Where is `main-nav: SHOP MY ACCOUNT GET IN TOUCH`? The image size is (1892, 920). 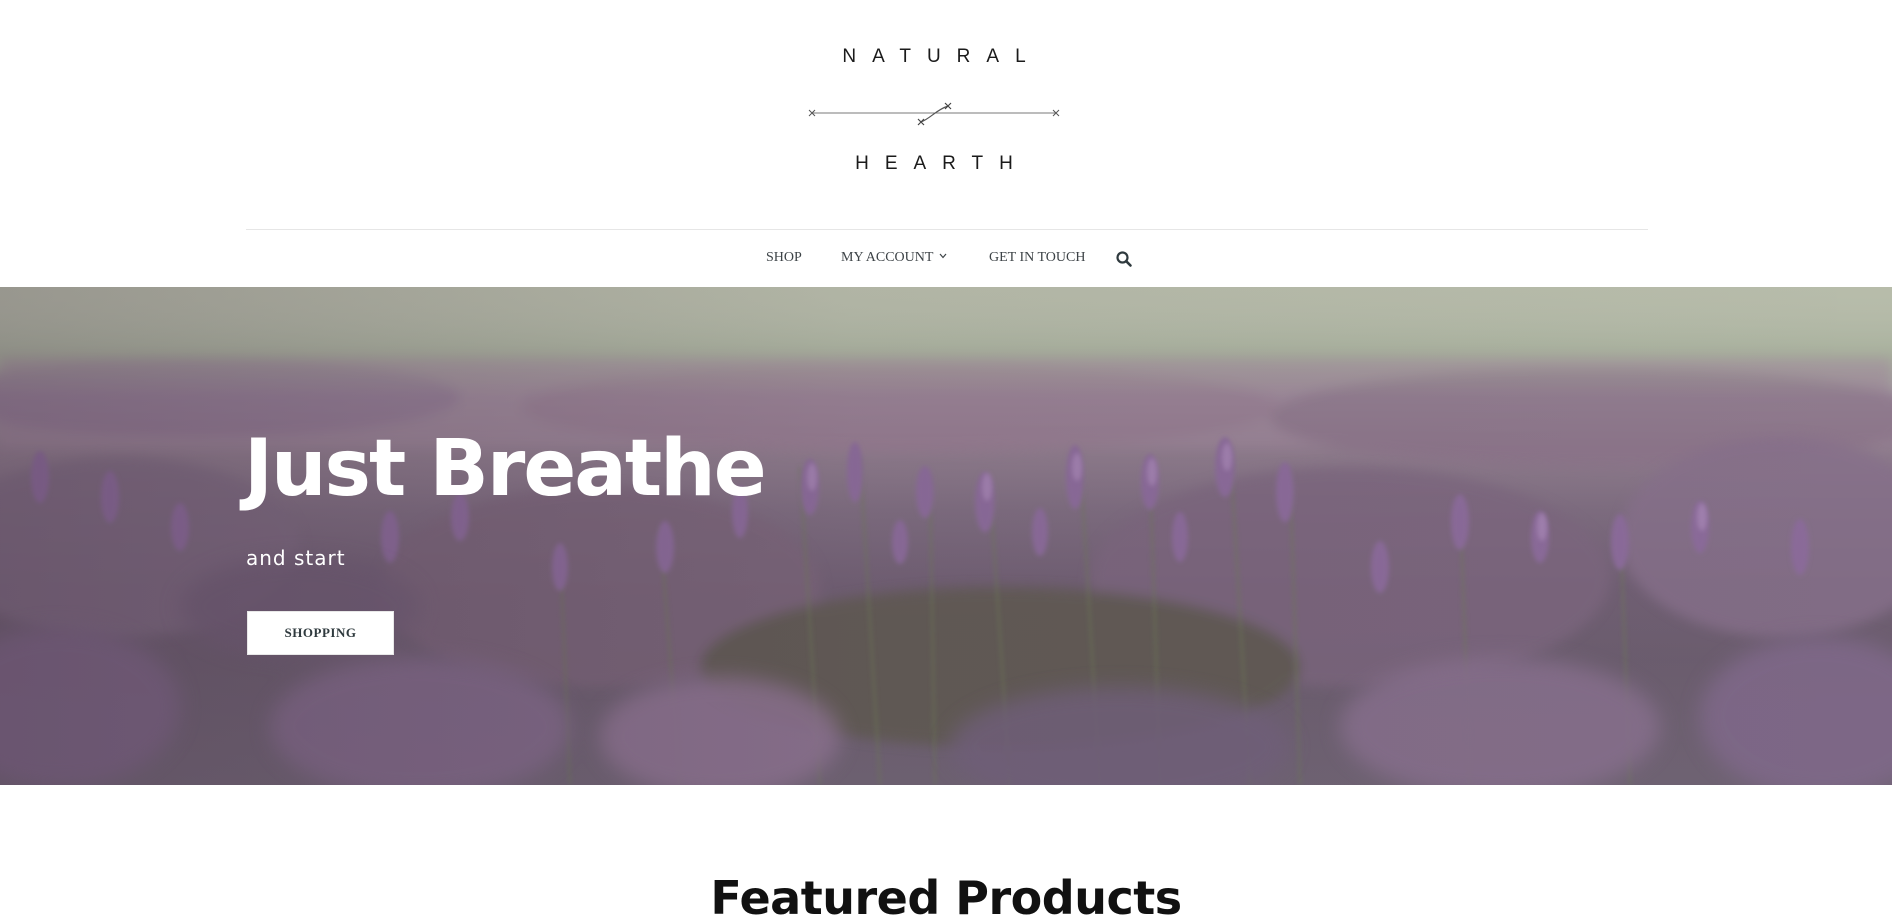
main-nav: SHOP MY ACCOUNT GET IN TOUCH is located at coordinates (946, 258).